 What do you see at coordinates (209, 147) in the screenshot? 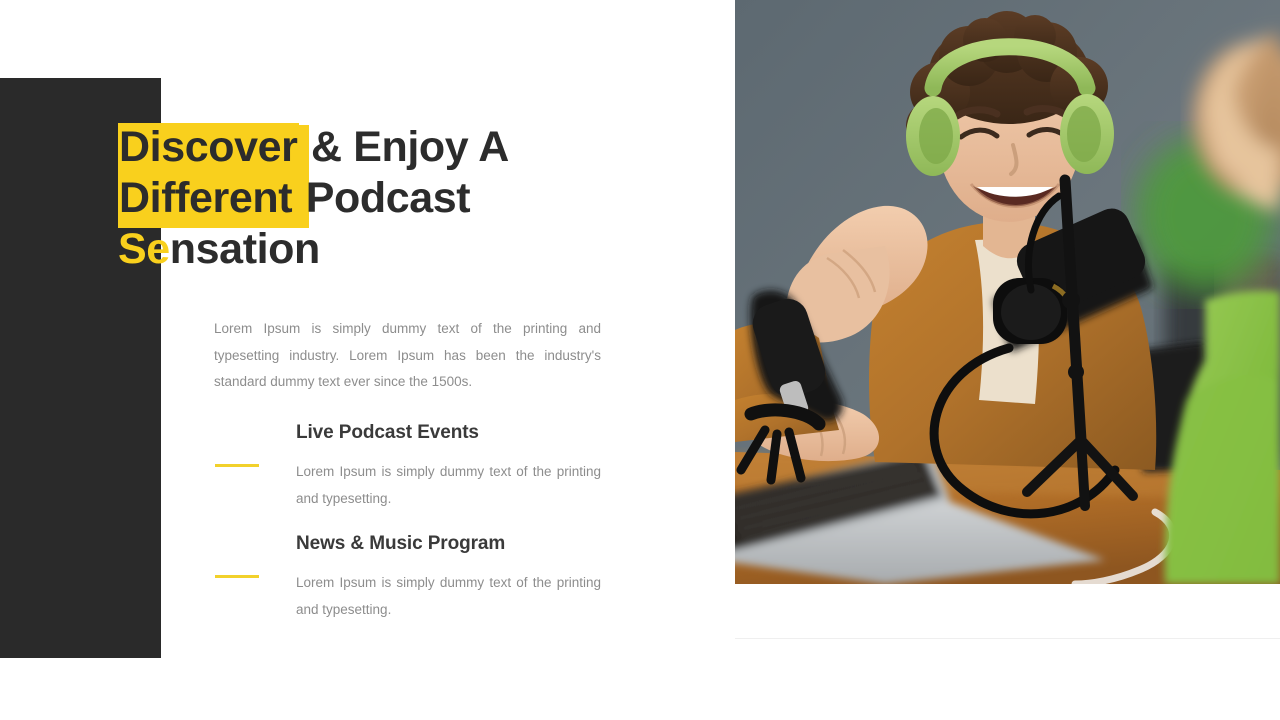
I see `headline-highlight-discover: Discover` at bounding box center [209, 147].